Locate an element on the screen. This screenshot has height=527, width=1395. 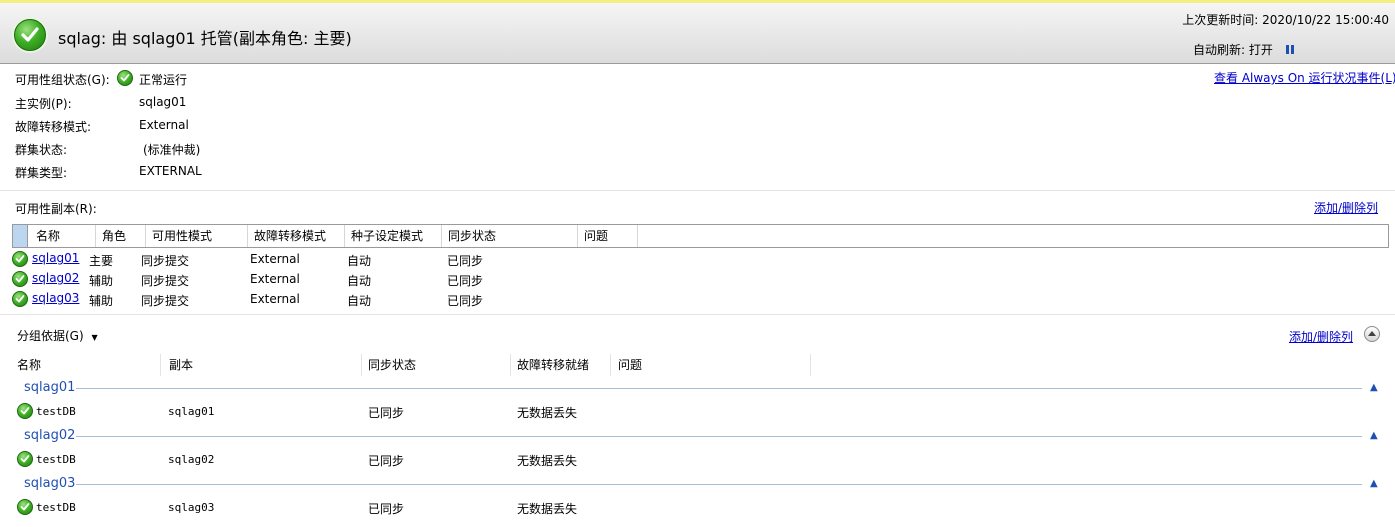
group-by-dropdown: 分组依据(G) ▼ is located at coordinates (57, 335).